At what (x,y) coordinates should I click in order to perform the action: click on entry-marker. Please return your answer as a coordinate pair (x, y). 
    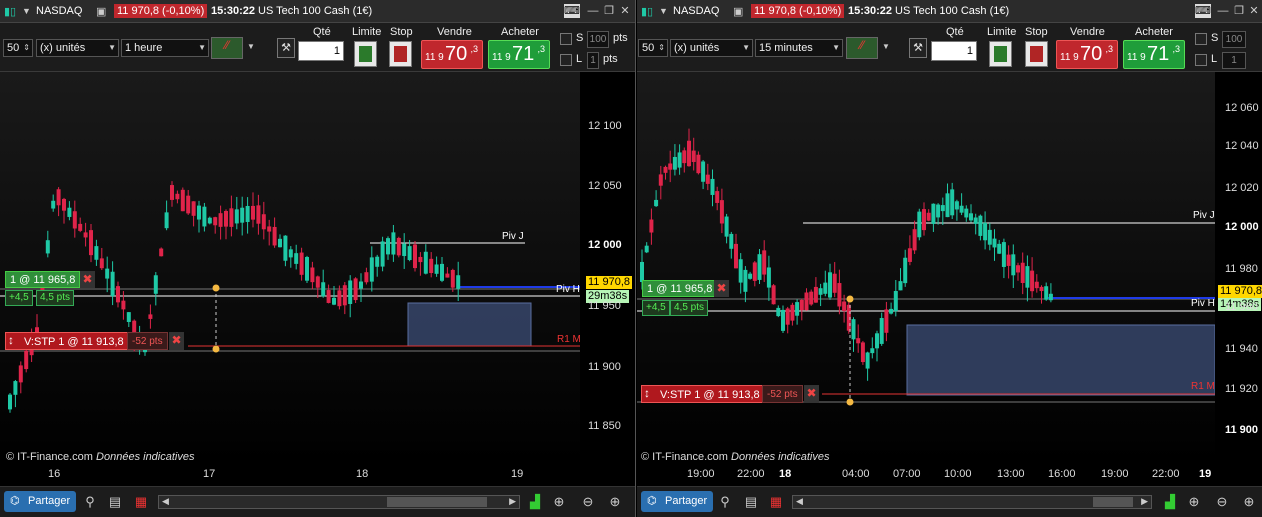
    Looking at the image, I should click on (850, 299).